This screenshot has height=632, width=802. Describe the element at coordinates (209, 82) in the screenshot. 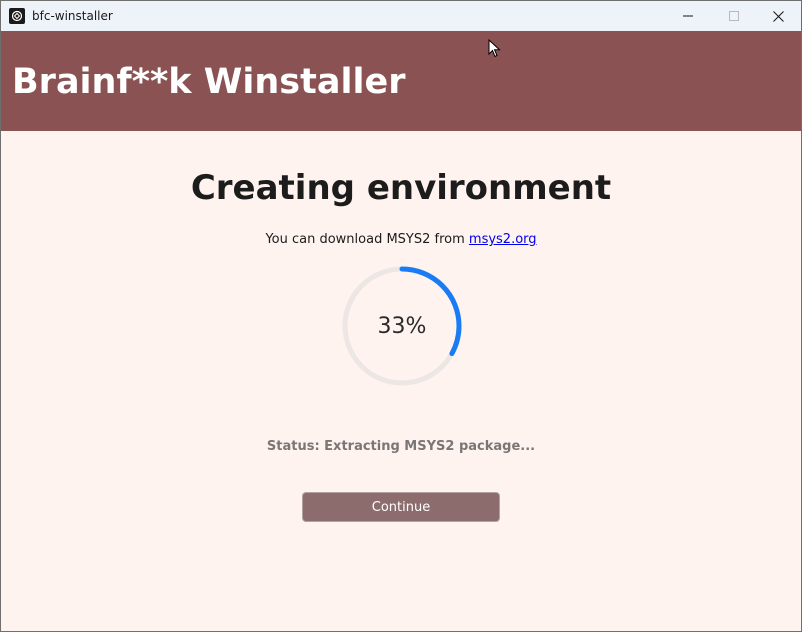

I see `app-title: Brainf**k Winstaller` at that location.